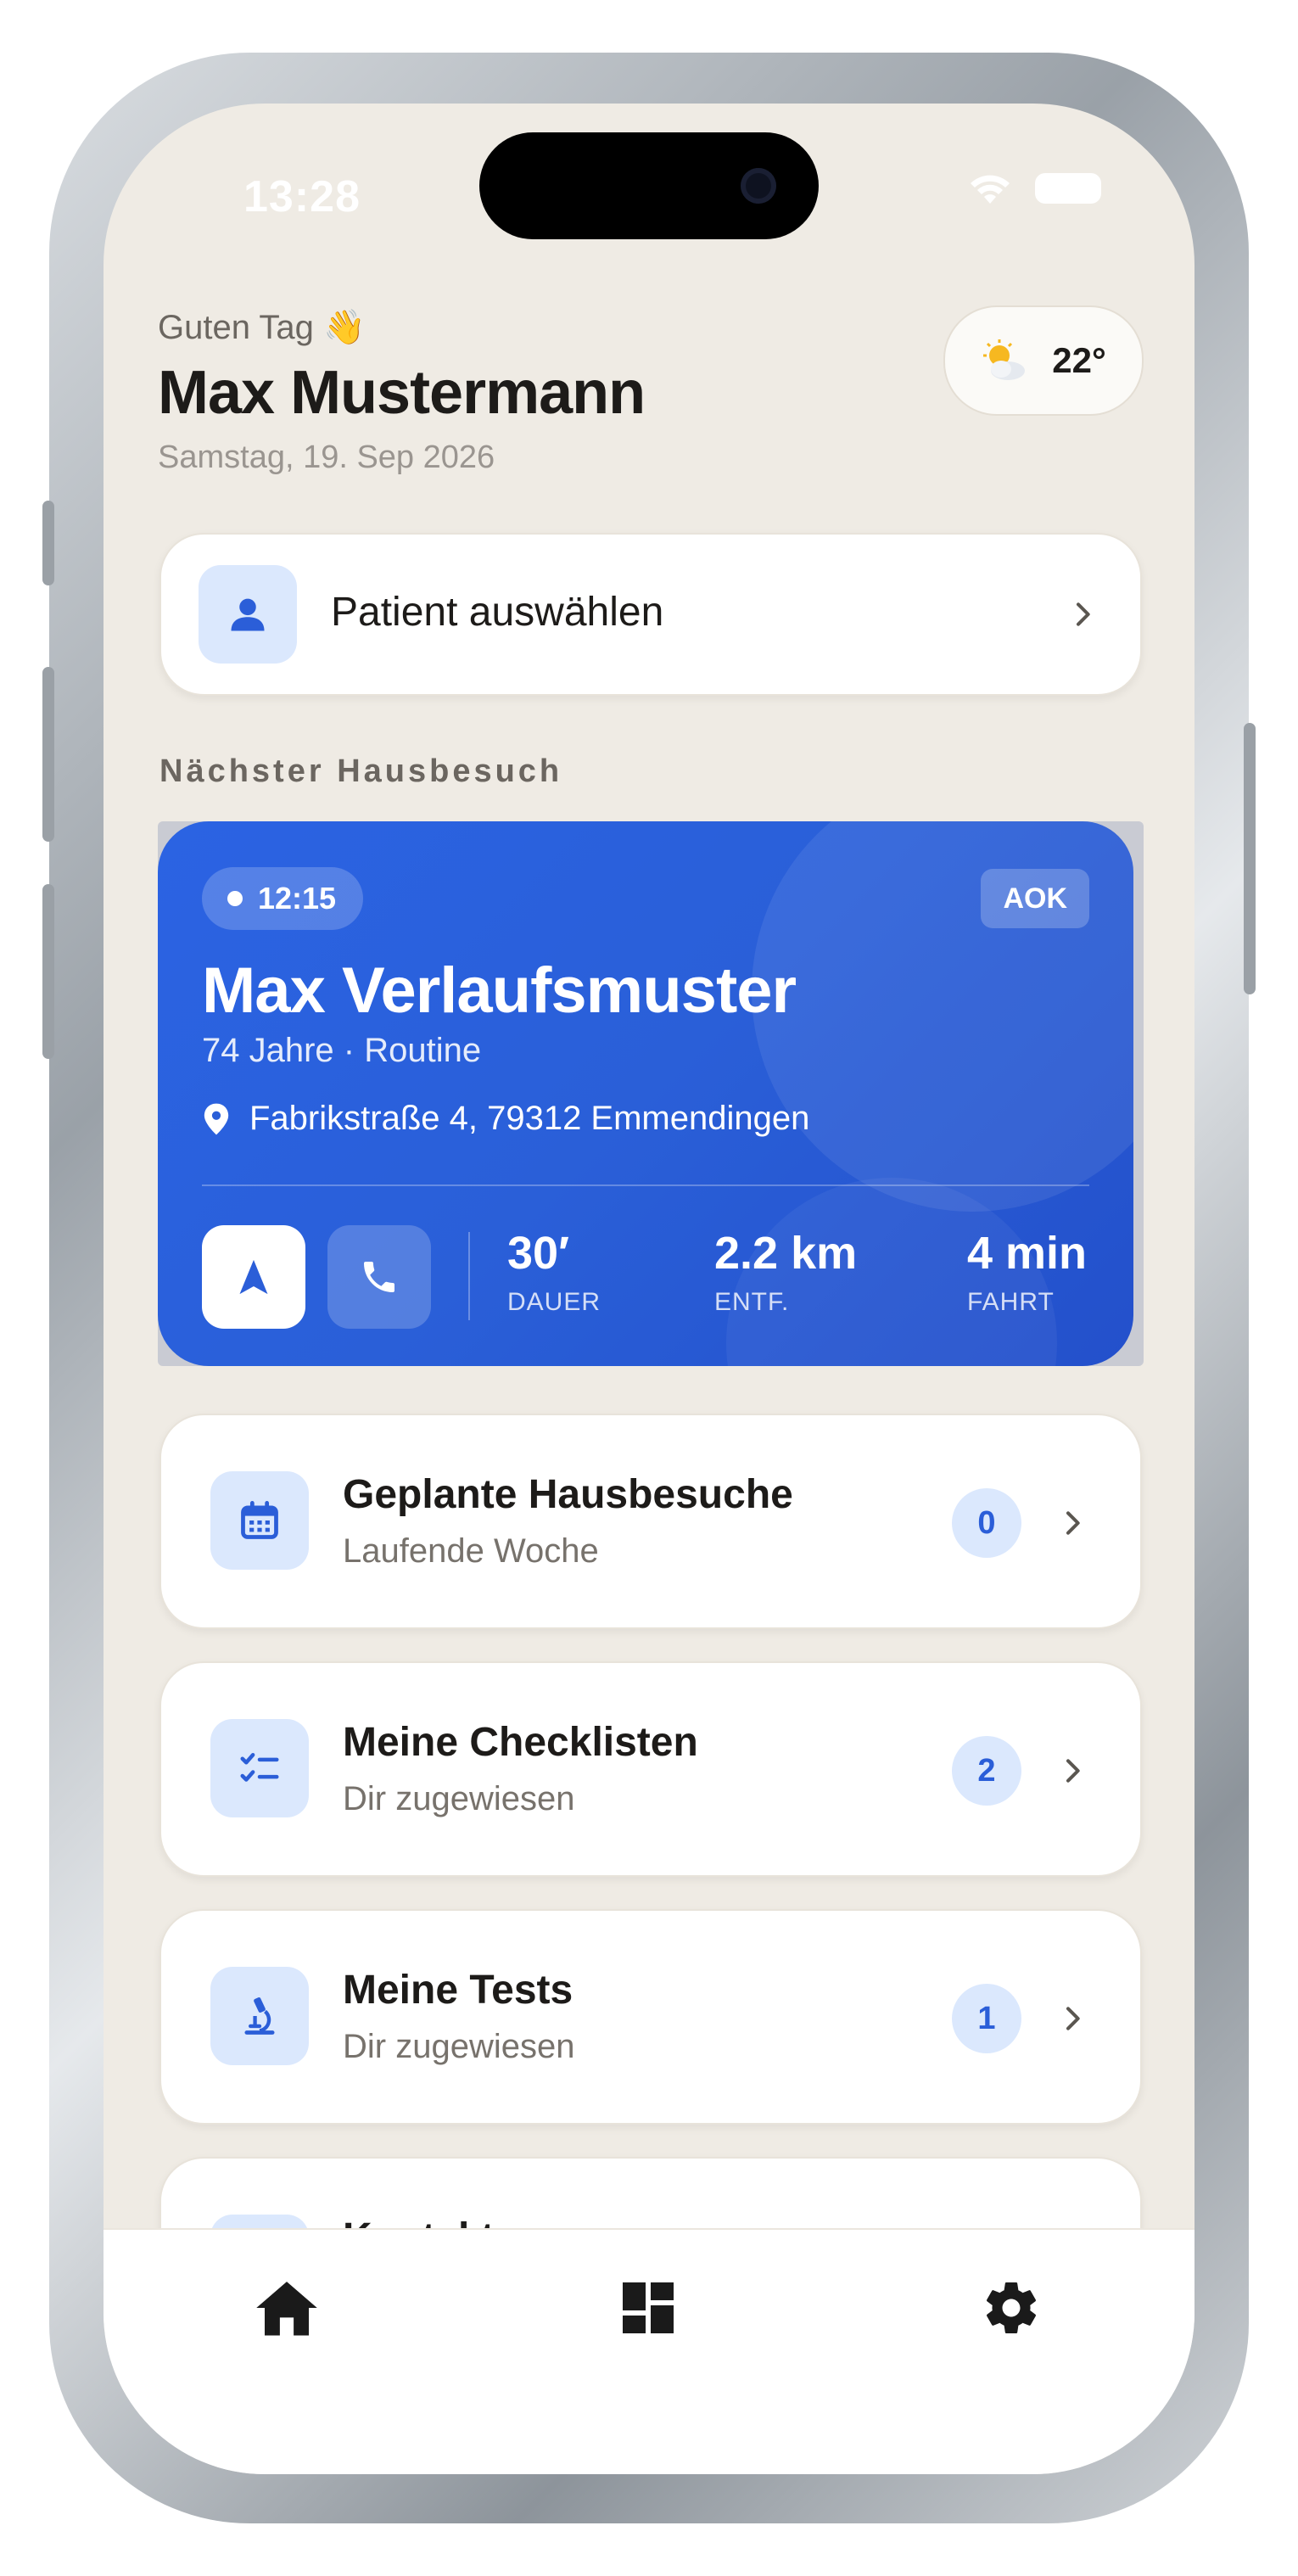 Image resolution: width=1298 pixels, height=2576 pixels. Describe the element at coordinates (554, 1302) in the screenshot. I see `stat-label: DAUER` at that location.